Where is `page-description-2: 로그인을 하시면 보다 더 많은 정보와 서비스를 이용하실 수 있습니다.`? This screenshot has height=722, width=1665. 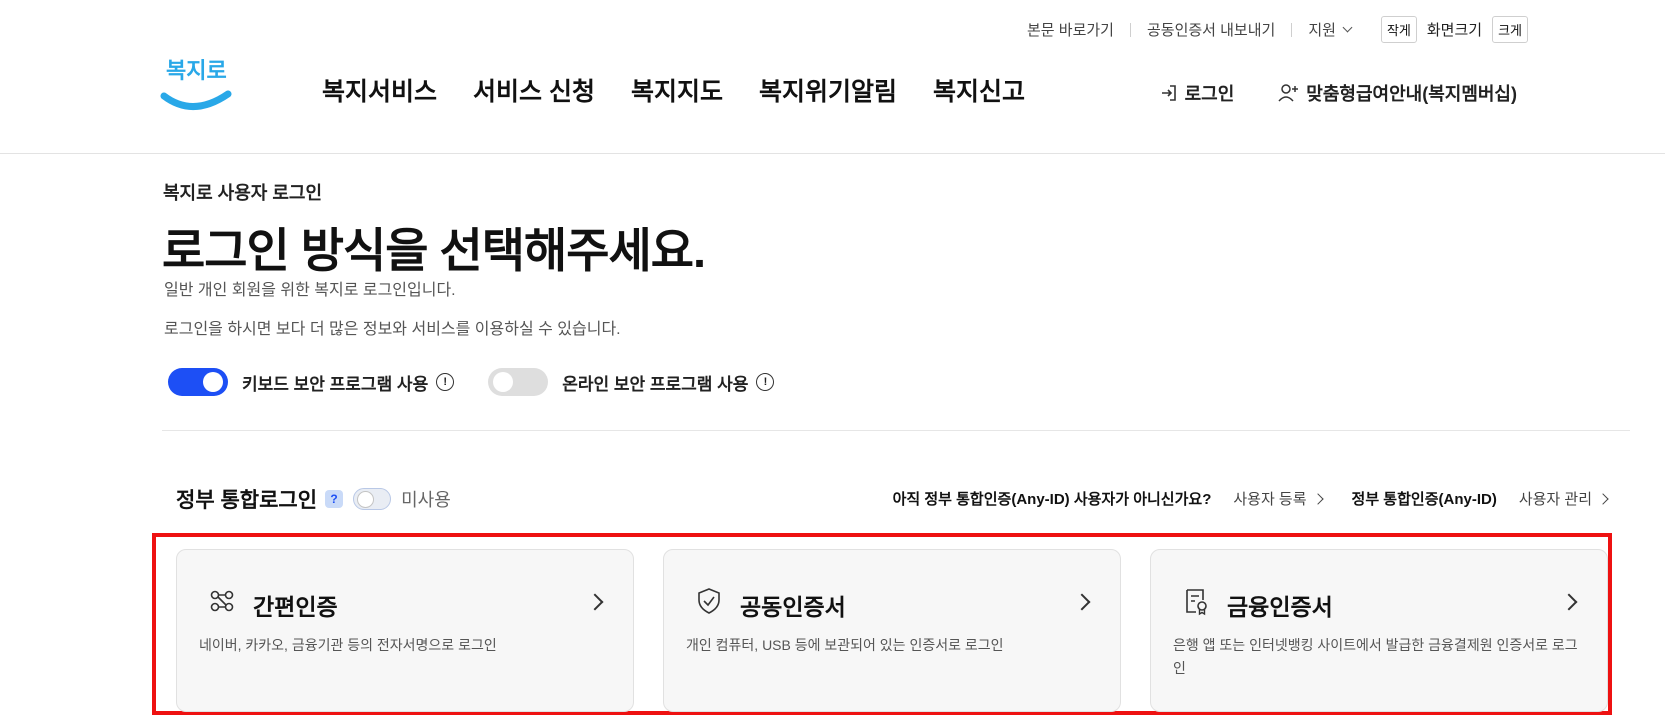 page-description-2: 로그인을 하시면 보다 더 많은 정보와 서비스를 이용하실 수 있습니다. is located at coordinates (392, 329).